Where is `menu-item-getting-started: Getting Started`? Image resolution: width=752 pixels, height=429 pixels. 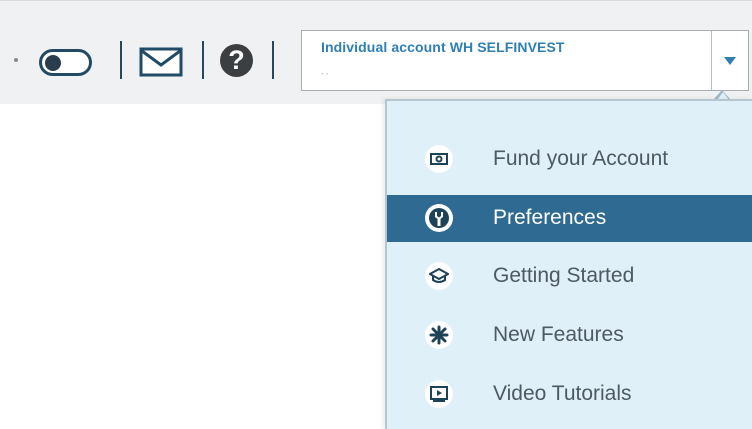 menu-item-getting-started: Getting Started is located at coordinates (569, 276).